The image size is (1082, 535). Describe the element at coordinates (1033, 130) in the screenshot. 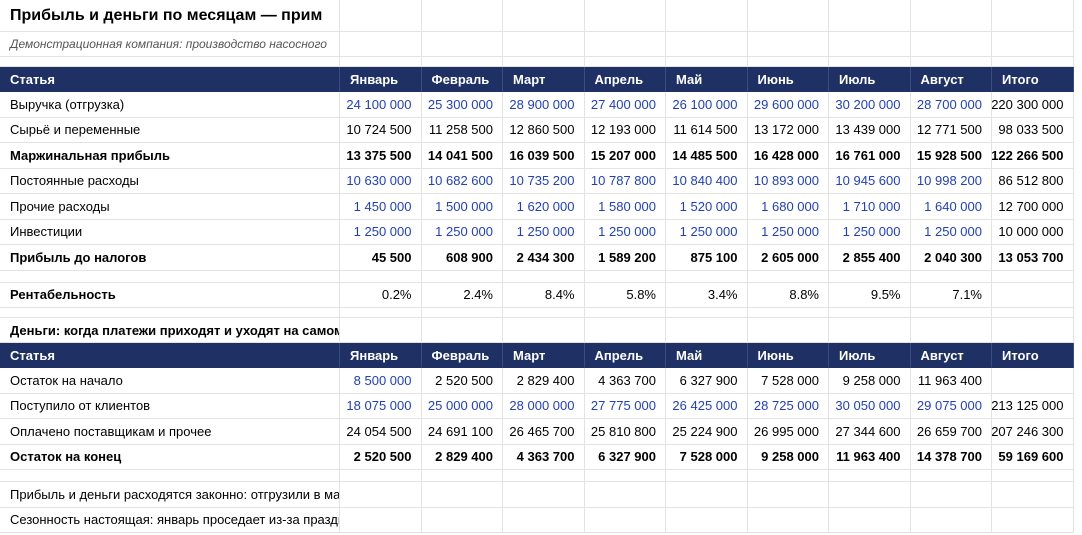

I see `total-cell: 98 033 500` at that location.